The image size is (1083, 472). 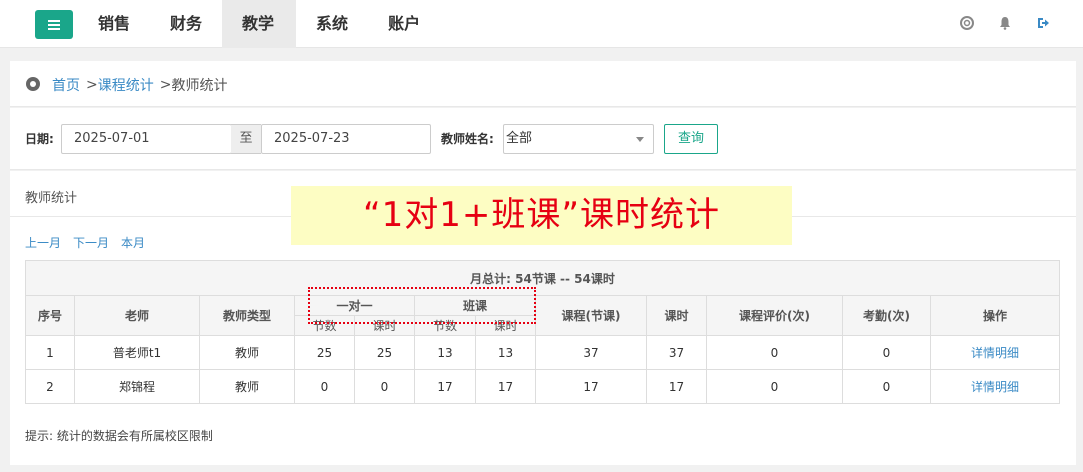 What do you see at coordinates (1043, 23) in the screenshot?
I see `logout-icon` at bounding box center [1043, 23].